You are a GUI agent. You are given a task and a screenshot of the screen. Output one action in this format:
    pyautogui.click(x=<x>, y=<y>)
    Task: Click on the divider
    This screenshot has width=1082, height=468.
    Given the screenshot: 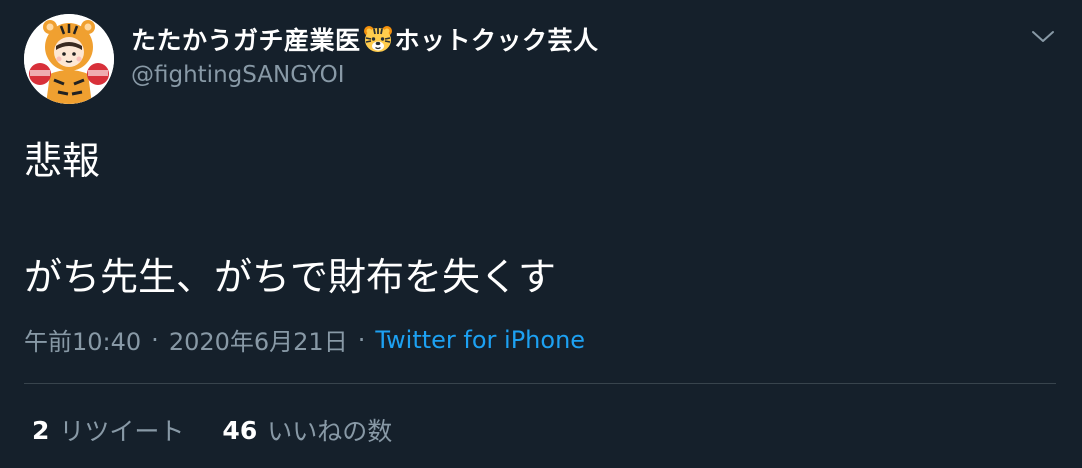 What is the action you would take?
    pyautogui.click(x=540, y=383)
    